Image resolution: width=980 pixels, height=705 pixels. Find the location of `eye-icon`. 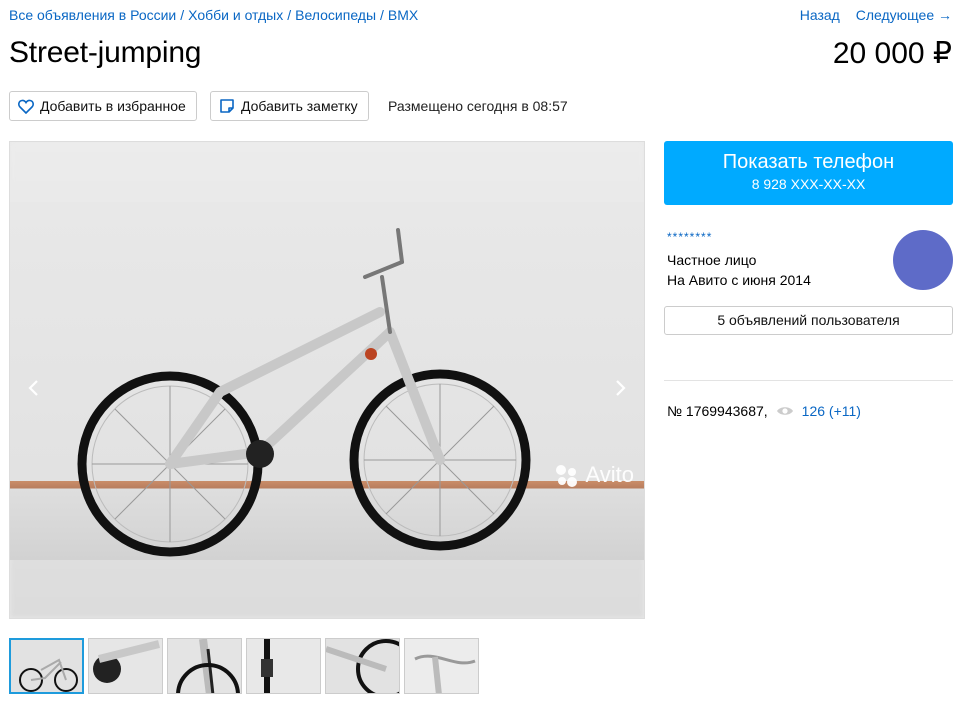

eye-icon is located at coordinates (784, 411).